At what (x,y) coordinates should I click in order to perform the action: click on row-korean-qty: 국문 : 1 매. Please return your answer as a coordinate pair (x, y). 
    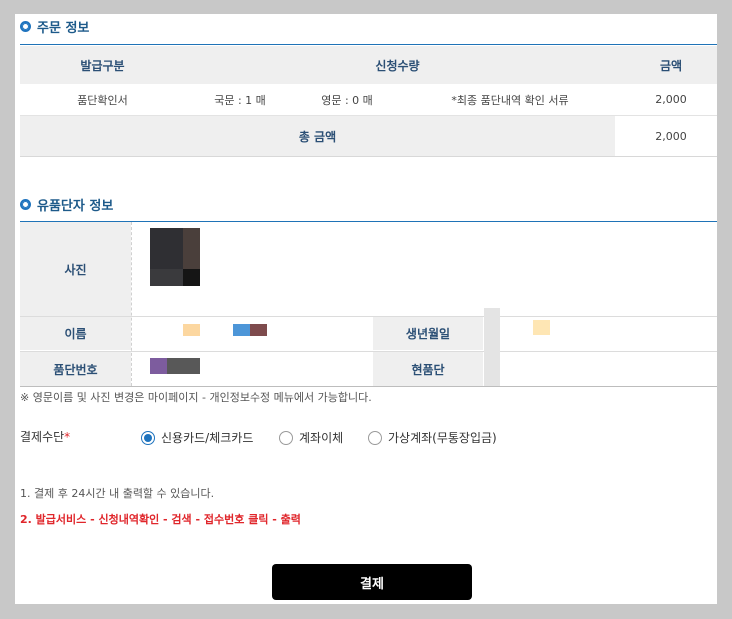
    Looking at the image, I should click on (240, 100).